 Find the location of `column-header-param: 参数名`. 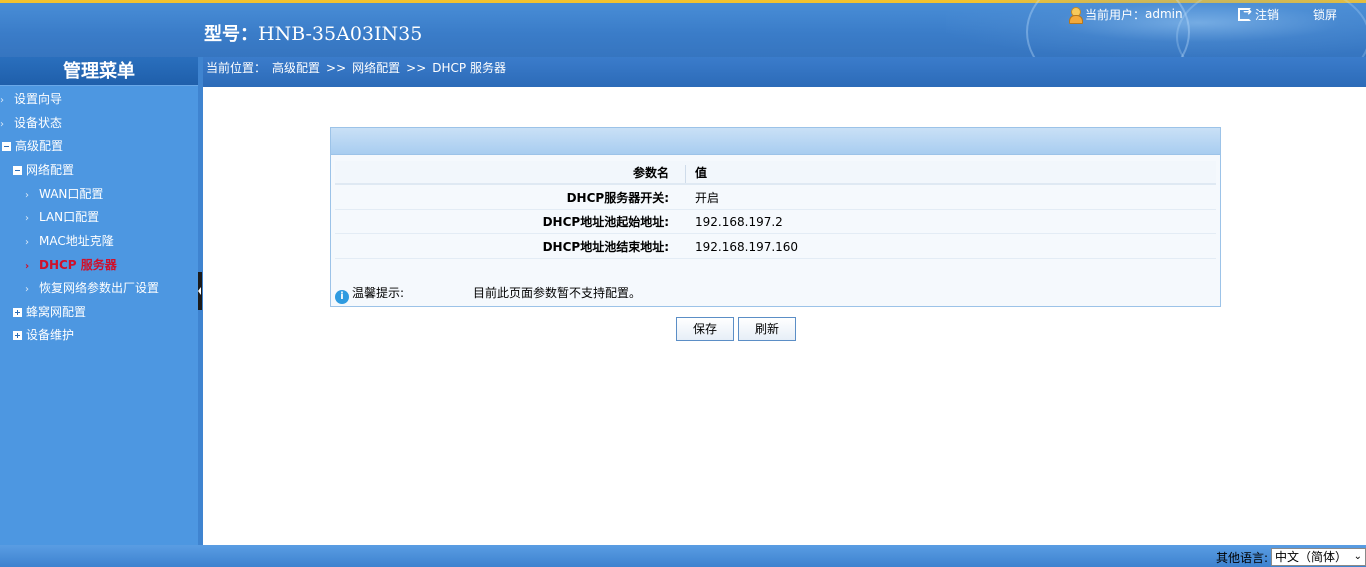

column-header-param: 参数名 is located at coordinates (650, 173).